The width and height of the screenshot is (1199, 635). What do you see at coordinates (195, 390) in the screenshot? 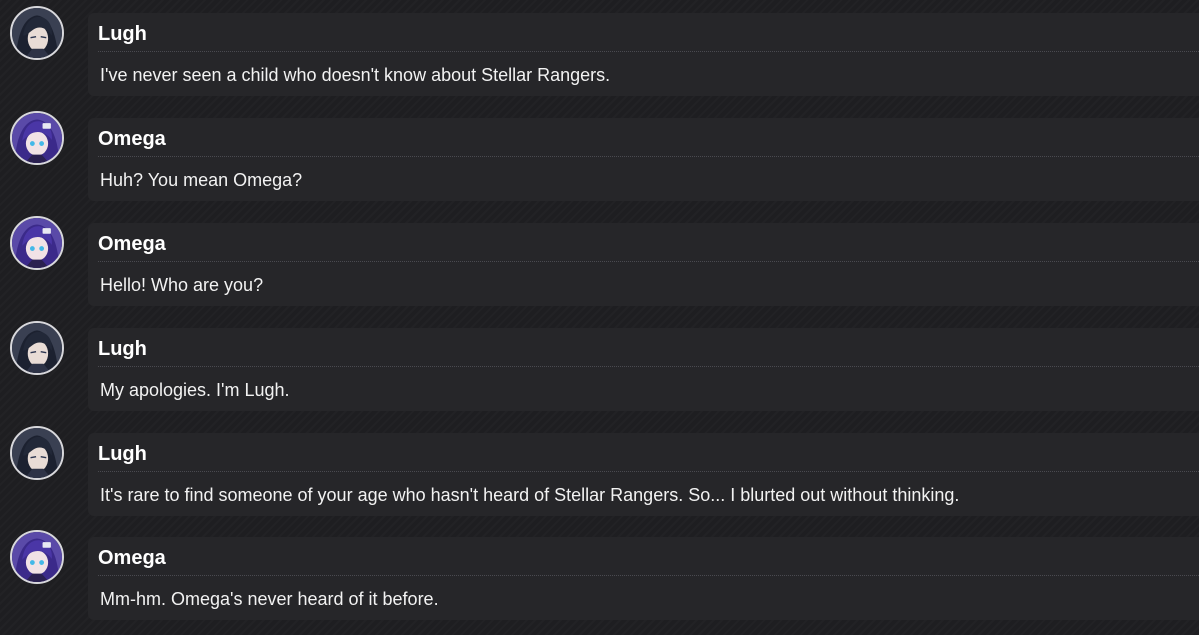
I see `dialogue-text: My apologies. I'm Lugh.` at bounding box center [195, 390].